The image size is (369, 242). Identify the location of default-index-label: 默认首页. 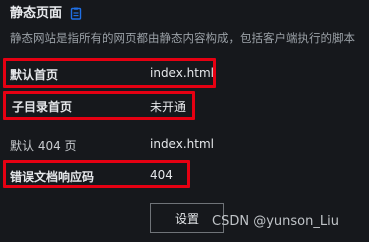
(34, 75).